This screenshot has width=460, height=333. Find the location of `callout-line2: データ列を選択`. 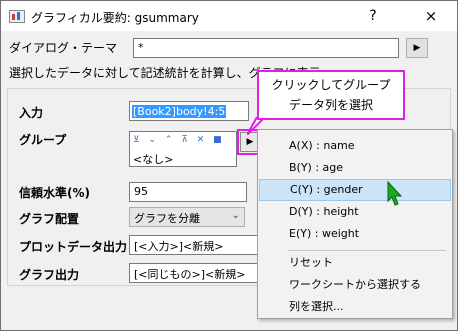

callout-line2: データ列を選択 is located at coordinates (330, 105).